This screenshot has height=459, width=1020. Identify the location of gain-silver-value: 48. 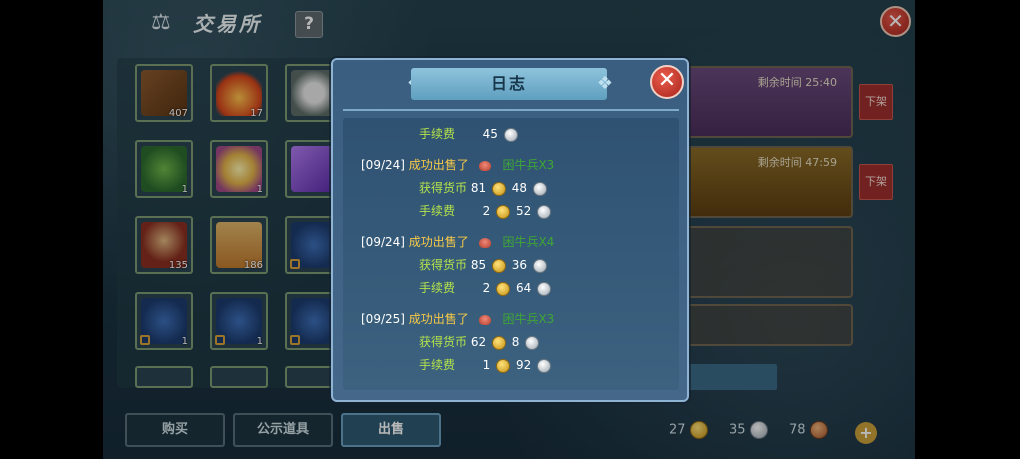
(519, 188).